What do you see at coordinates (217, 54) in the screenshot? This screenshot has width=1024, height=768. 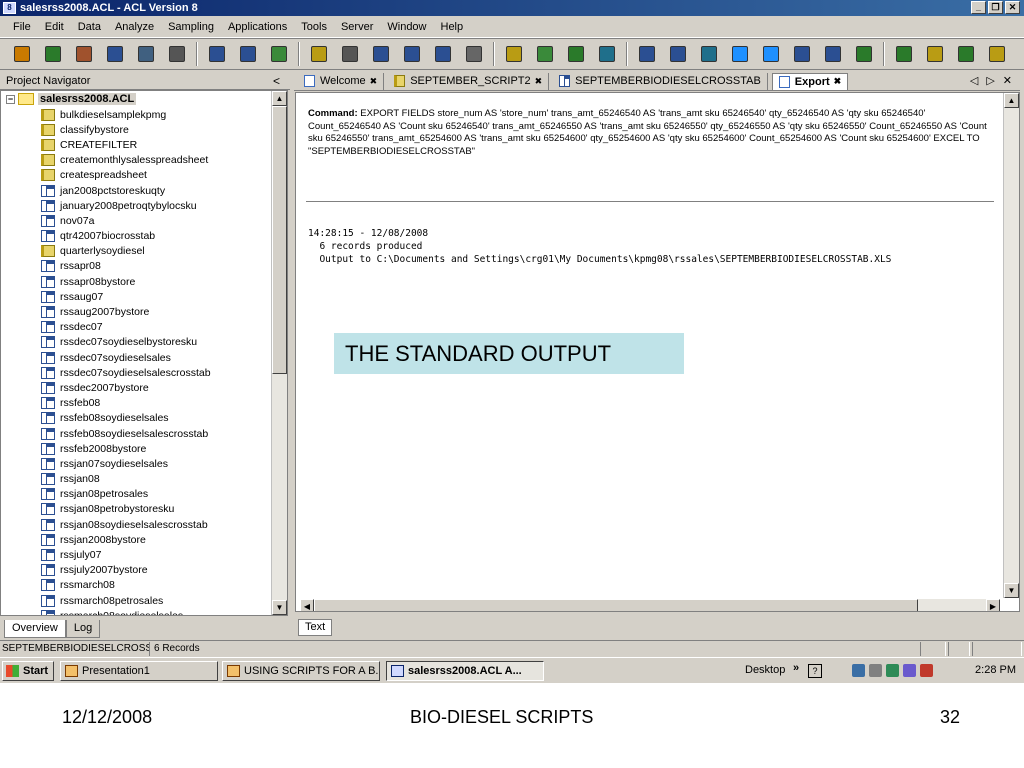 I see `refresh-icon` at bounding box center [217, 54].